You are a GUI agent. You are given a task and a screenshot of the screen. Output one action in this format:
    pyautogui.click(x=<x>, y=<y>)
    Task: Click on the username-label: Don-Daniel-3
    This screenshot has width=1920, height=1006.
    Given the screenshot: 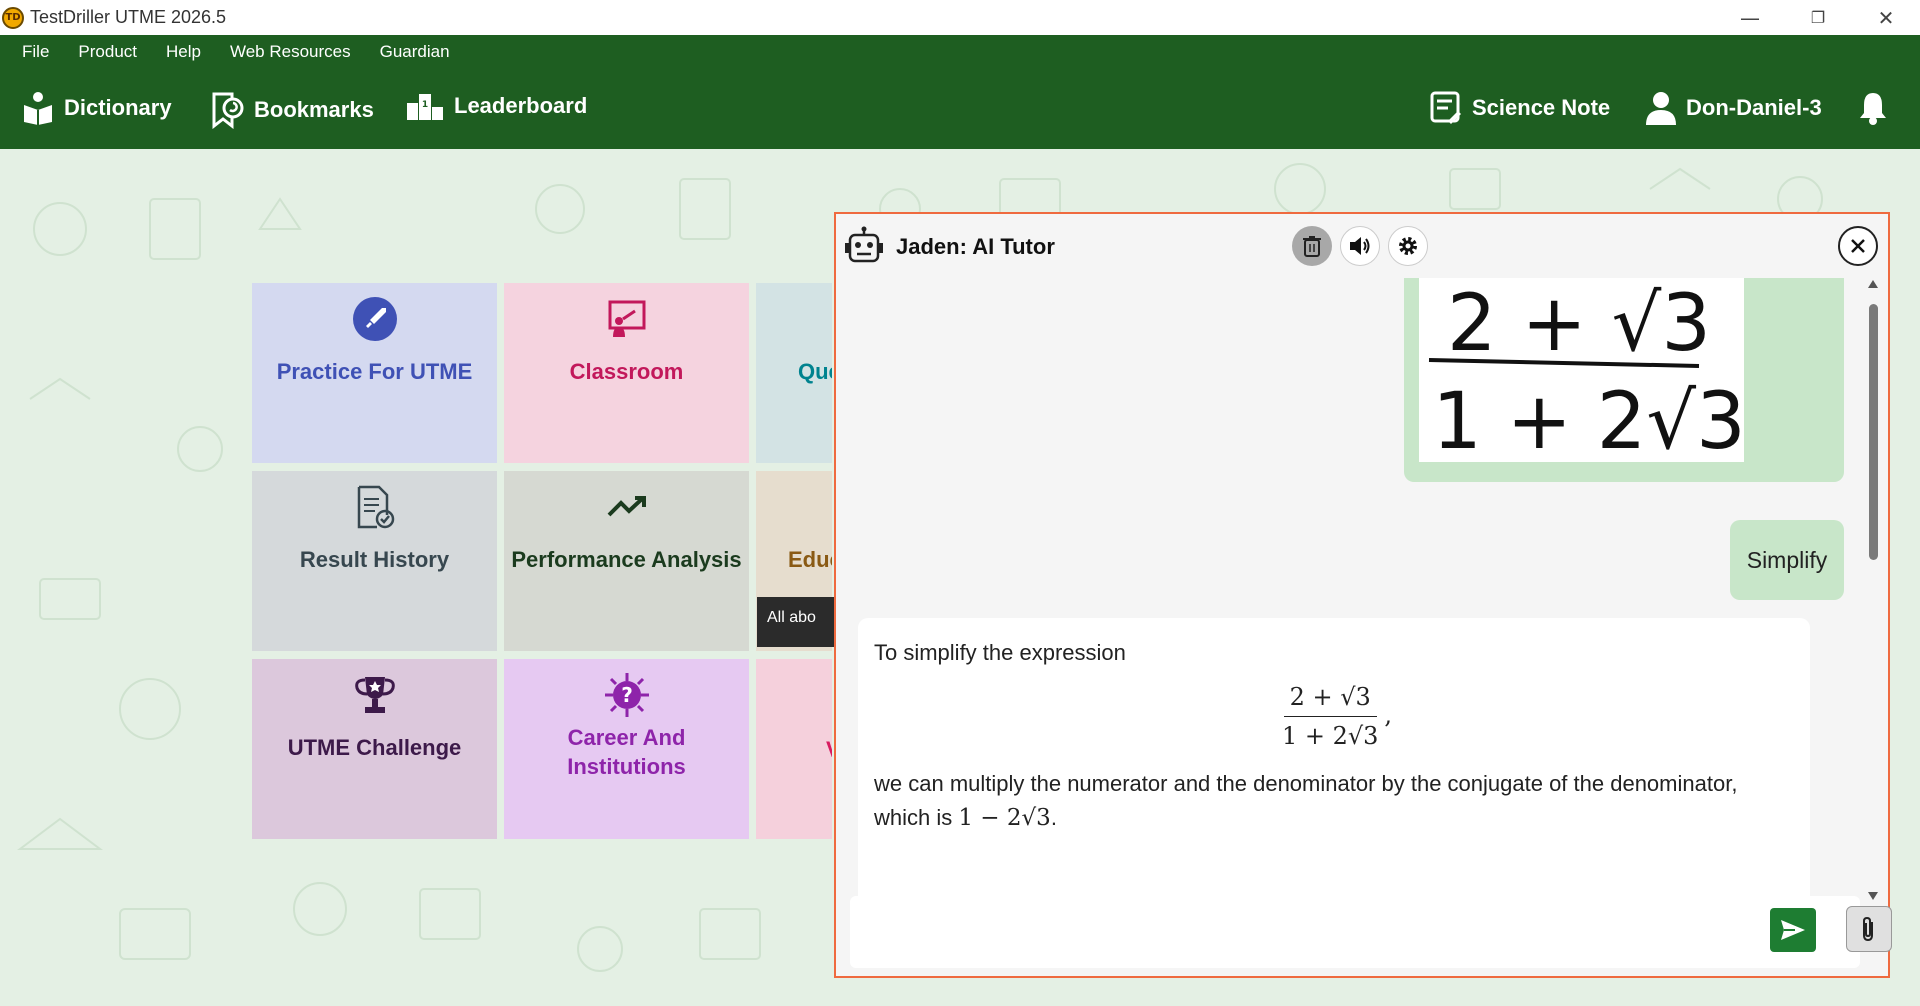 What is the action you would take?
    pyautogui.click(x=1754, y=107)
    